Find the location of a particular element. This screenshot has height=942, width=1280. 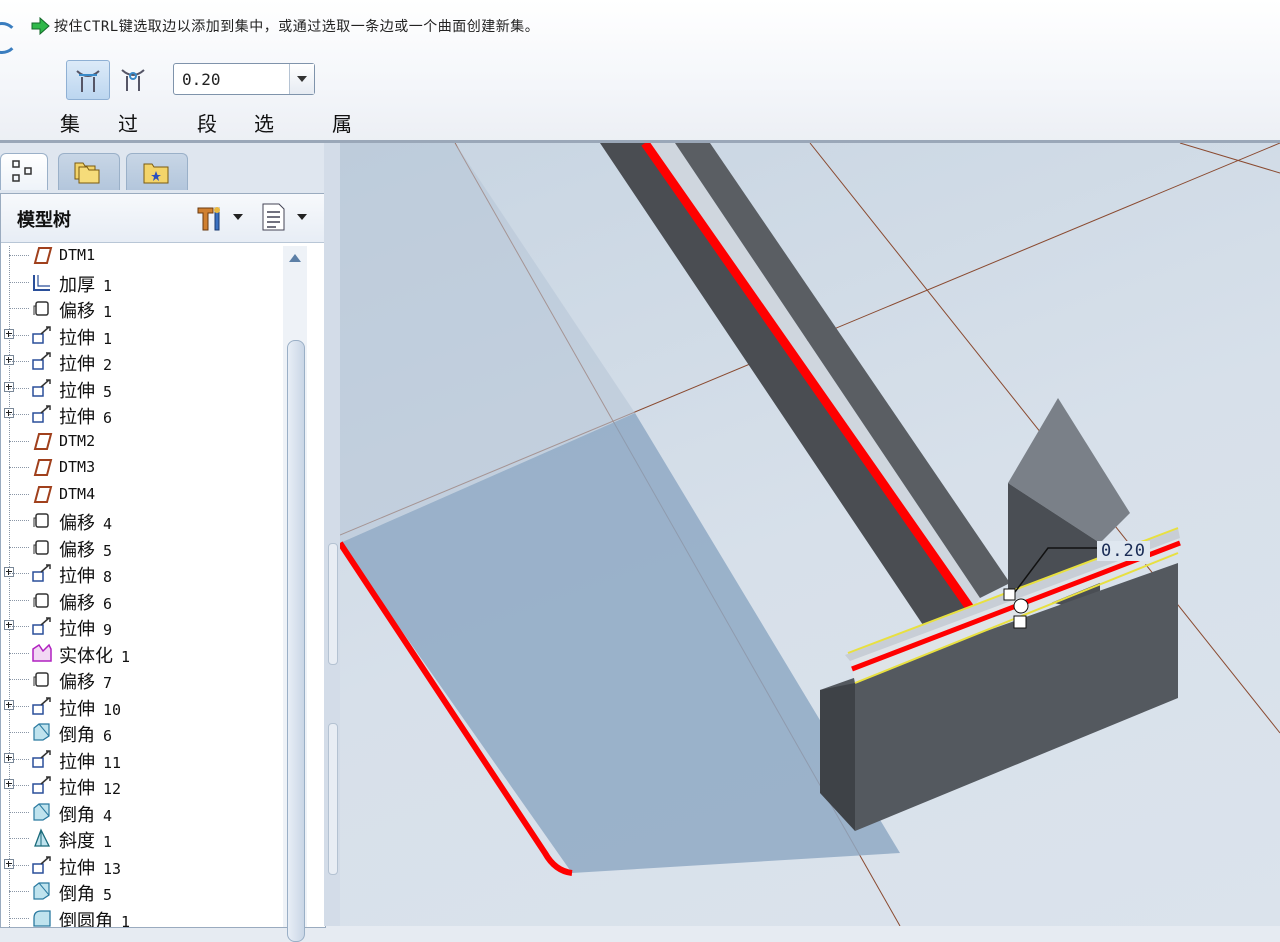

drag-handle-circle is located at coordinates (1021, 606).